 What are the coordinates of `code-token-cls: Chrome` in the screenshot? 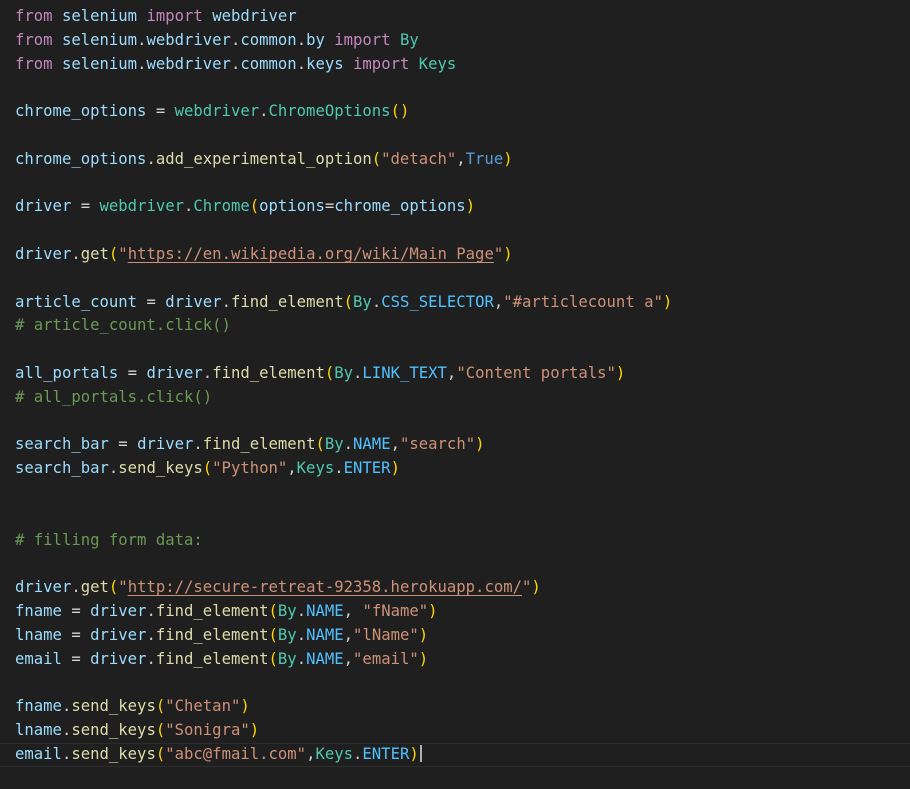 It's located at (221, 206).